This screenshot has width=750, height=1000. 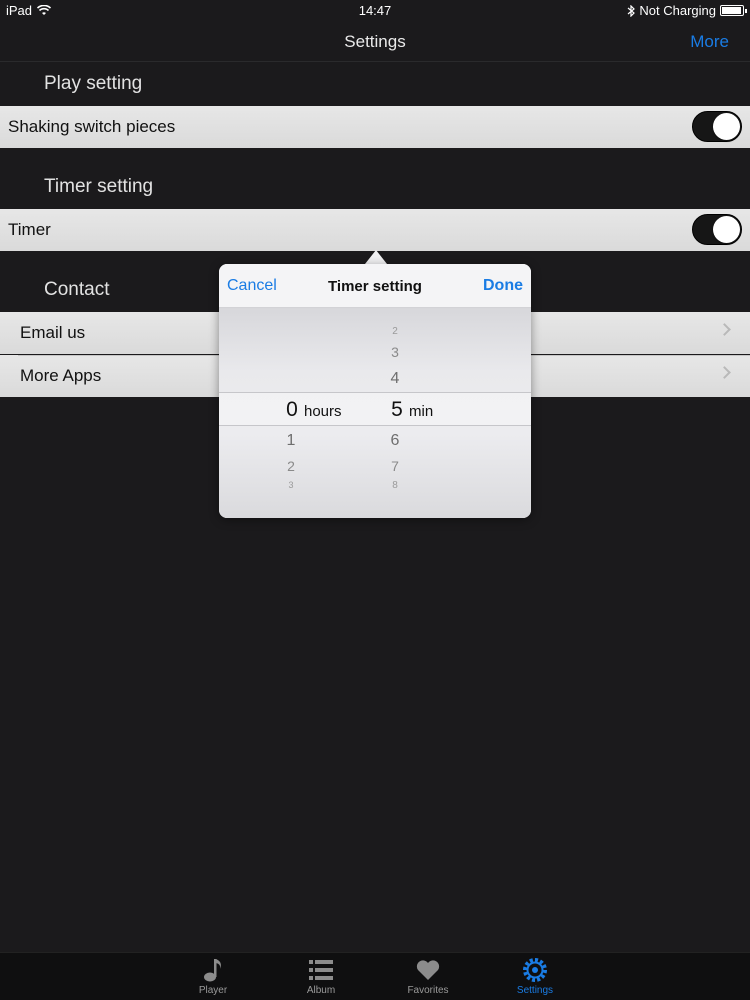 What do you see at coordinates (395, 484) in the screenshot?
I see `minutes-below-value: 8` at bounding box center [395, 484].